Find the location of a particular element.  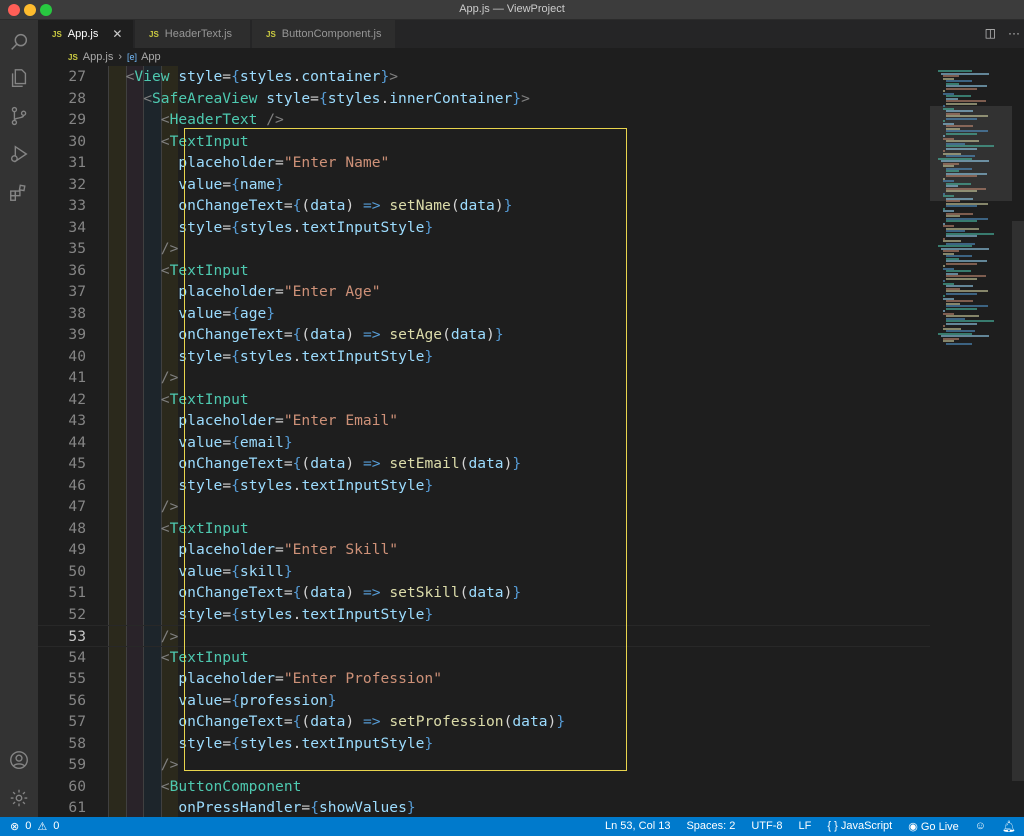

code-line: 30 <TextInput is located at coordinates (484, 142).